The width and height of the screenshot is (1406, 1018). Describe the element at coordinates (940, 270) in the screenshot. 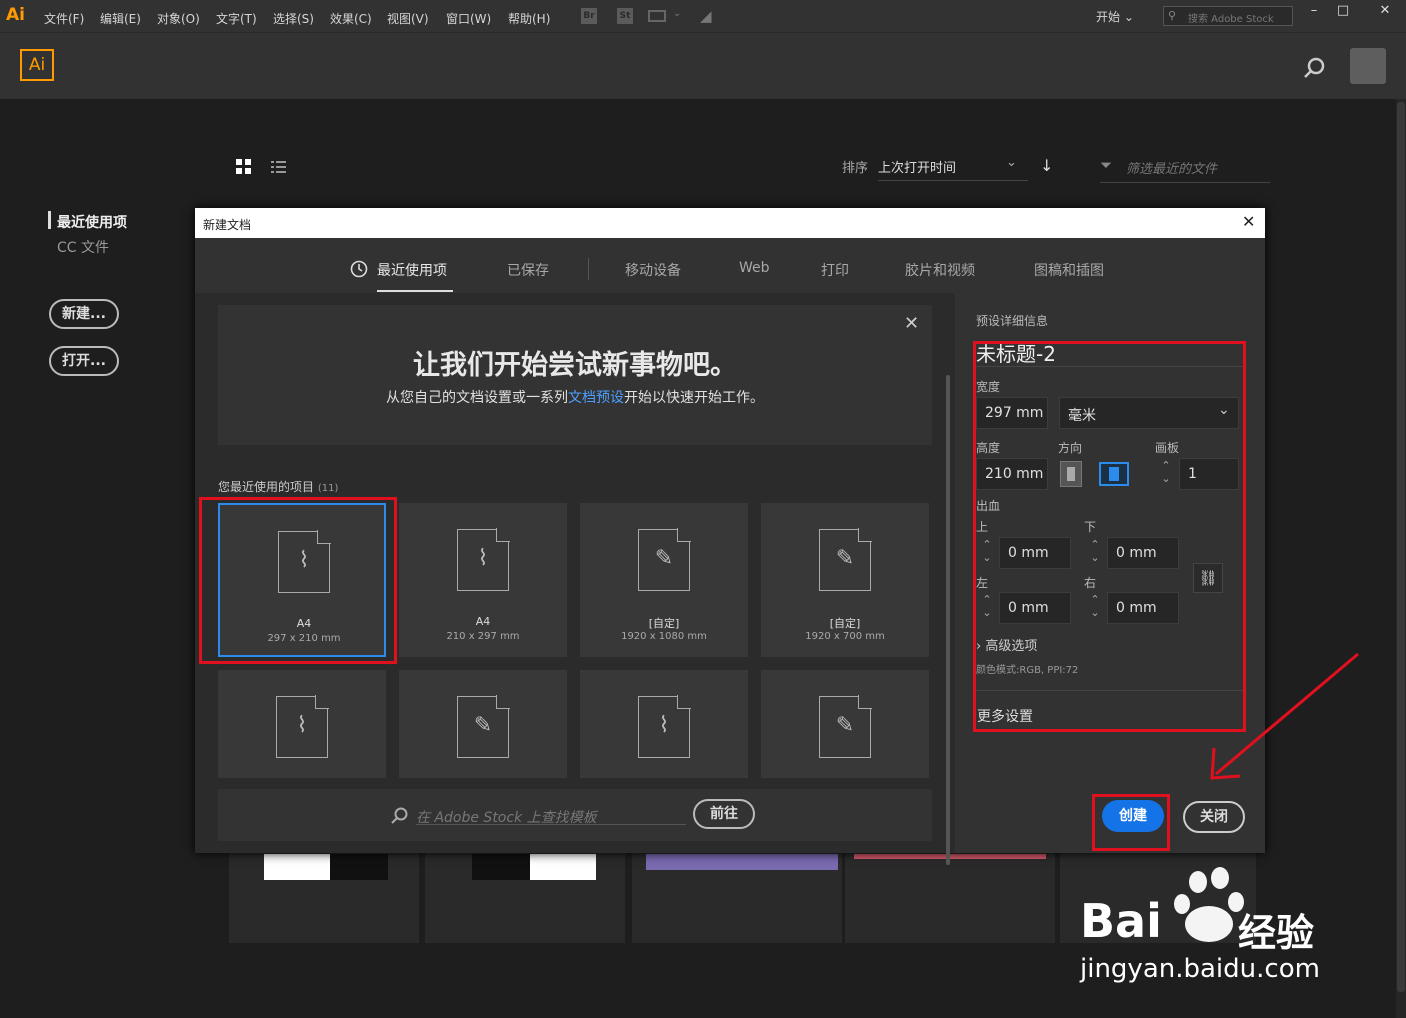

I see `tab-film-video: 胶片和视频` at that location.